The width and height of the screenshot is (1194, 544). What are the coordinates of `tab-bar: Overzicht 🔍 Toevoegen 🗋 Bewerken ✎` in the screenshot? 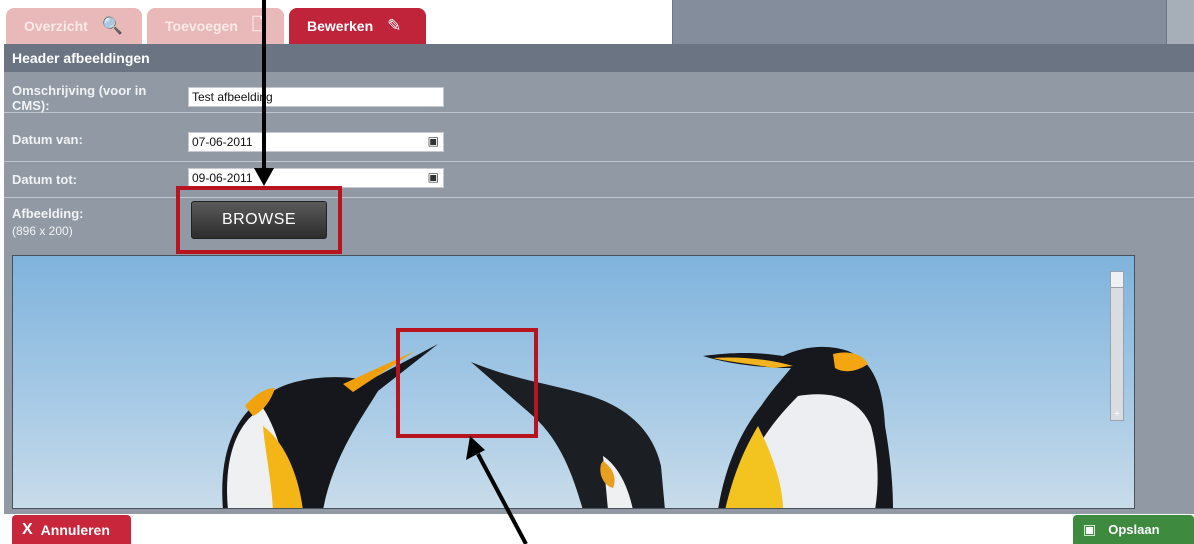 It's located at (336, 22).